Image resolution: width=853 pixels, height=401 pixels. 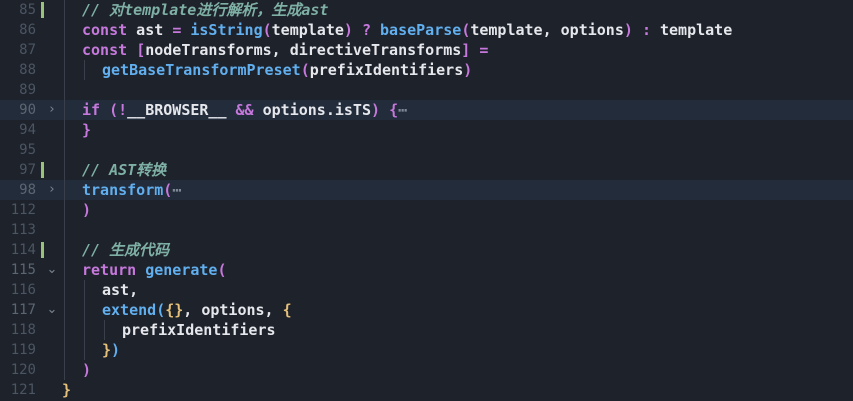 I want to click on code-token: prefixIdentifiers, so click(x=199, y=330).